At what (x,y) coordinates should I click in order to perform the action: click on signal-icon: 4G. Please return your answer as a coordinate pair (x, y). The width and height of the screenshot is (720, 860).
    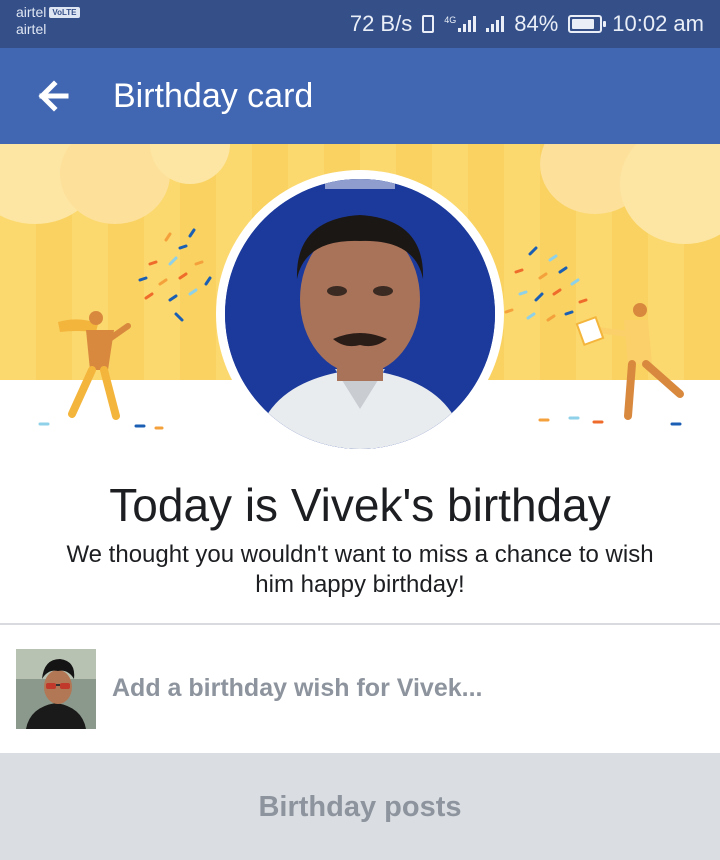
    Looking at the image, I should click on (460, 23).